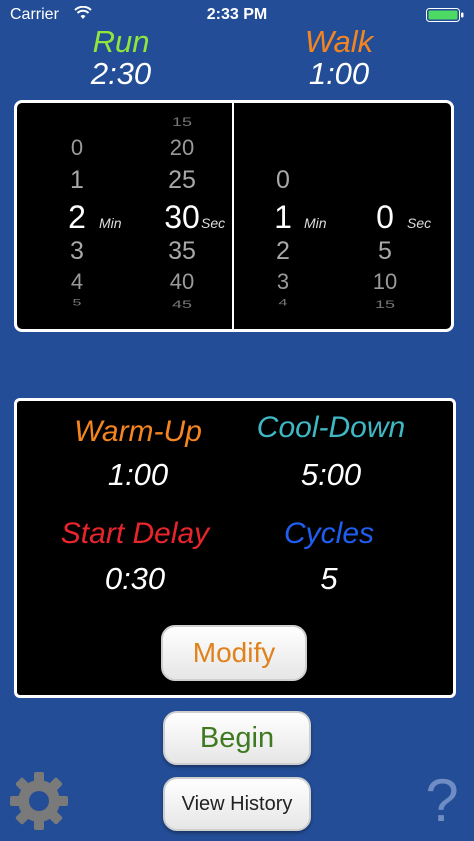  I want to click on status-time: 2:33 PM, so click(237, 14).